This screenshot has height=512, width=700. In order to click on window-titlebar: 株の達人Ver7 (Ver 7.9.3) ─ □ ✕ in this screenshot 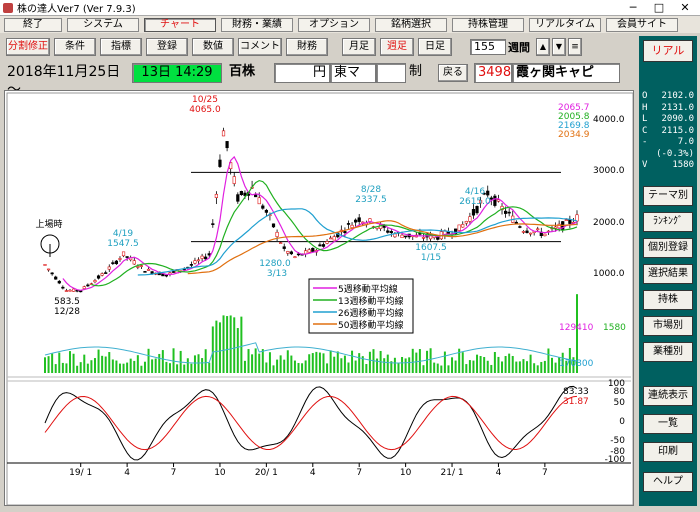, I will do `click(350, 8)`.